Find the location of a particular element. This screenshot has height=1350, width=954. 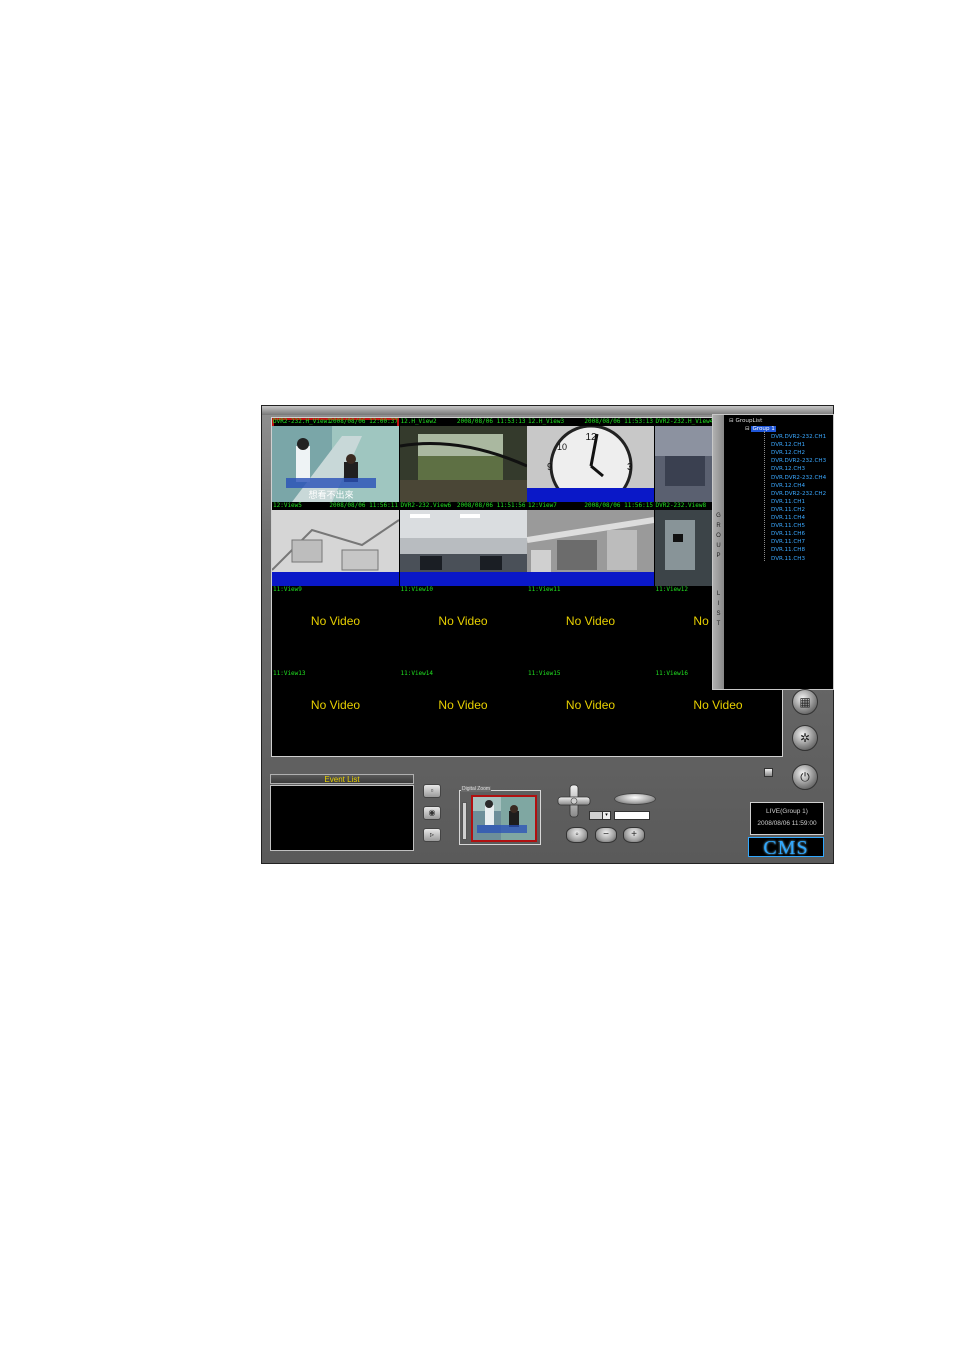

video-cell: 12:View5 2008/08/06 11:56:11 is located at coordinates (335, 544).